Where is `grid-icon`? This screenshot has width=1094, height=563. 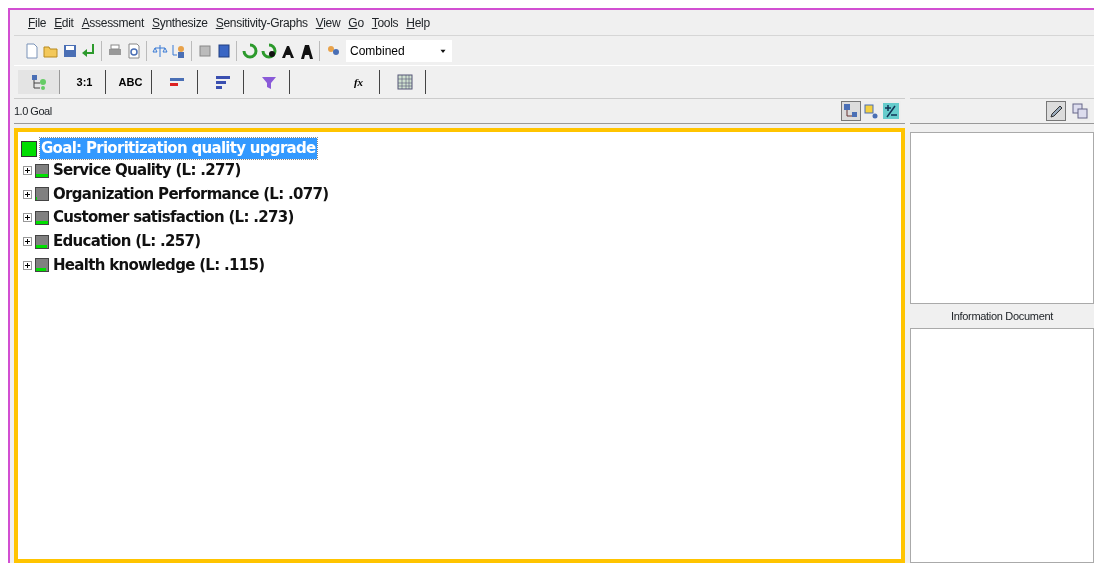 grid-icon is located at coordinates (404, 82).